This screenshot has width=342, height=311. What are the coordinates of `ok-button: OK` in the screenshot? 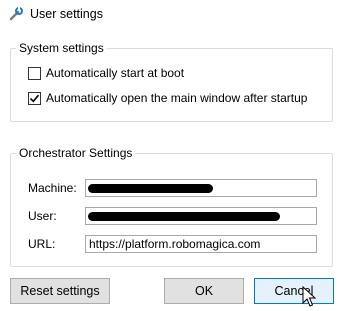 It's located at (204, 291).